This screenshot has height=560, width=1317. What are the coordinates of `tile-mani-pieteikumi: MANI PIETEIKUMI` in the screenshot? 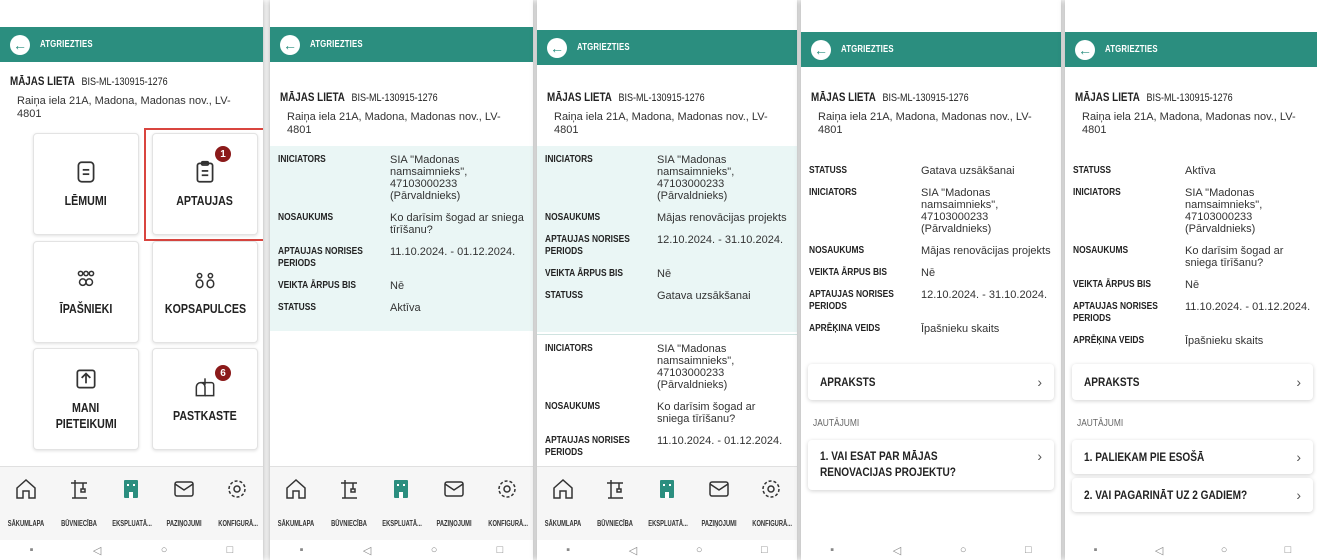 It's located at (86, 399).